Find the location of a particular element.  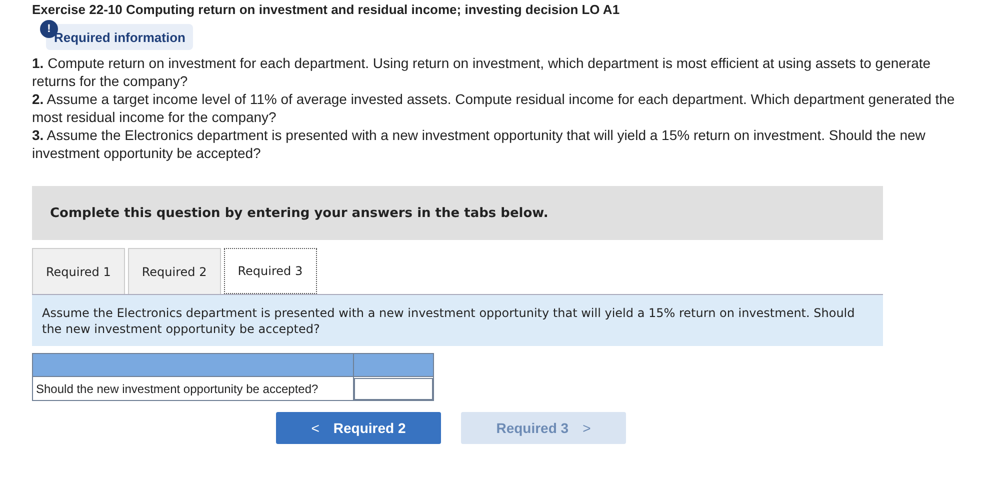

requirement-text: 3. Assume the Electronics department is presented with a new investment opportunity that will yield a 15% return on investment. Should the new investment opportunity be accepted? is located at coordinates (479, 144).